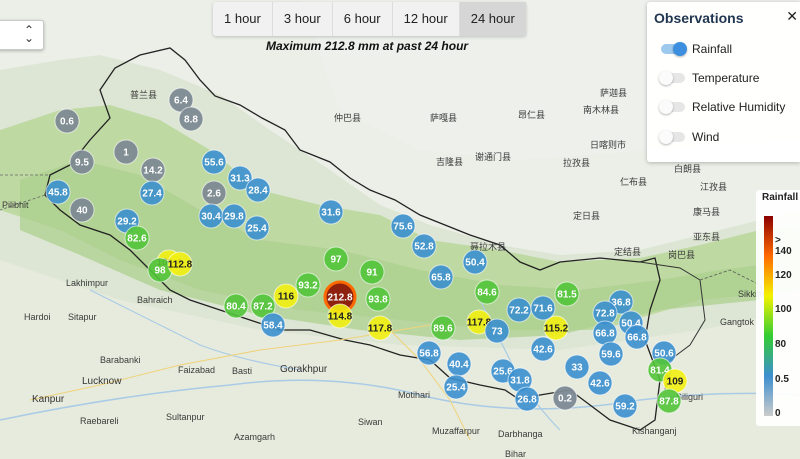  What do you see at coordinates (792, 16) in the screenshot?
I see `close-icon: ✕` at bounding box center [792, 16].